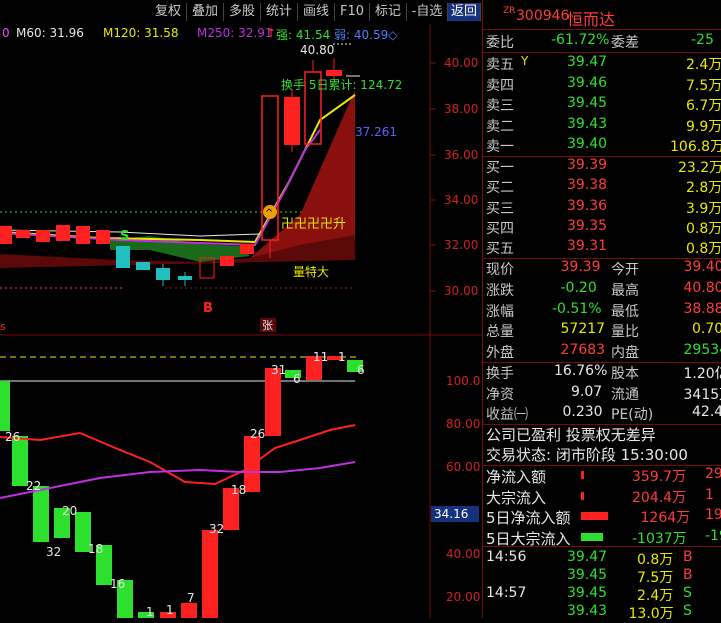  I want to click on fuquan-button: 复权, so click(168, 12).